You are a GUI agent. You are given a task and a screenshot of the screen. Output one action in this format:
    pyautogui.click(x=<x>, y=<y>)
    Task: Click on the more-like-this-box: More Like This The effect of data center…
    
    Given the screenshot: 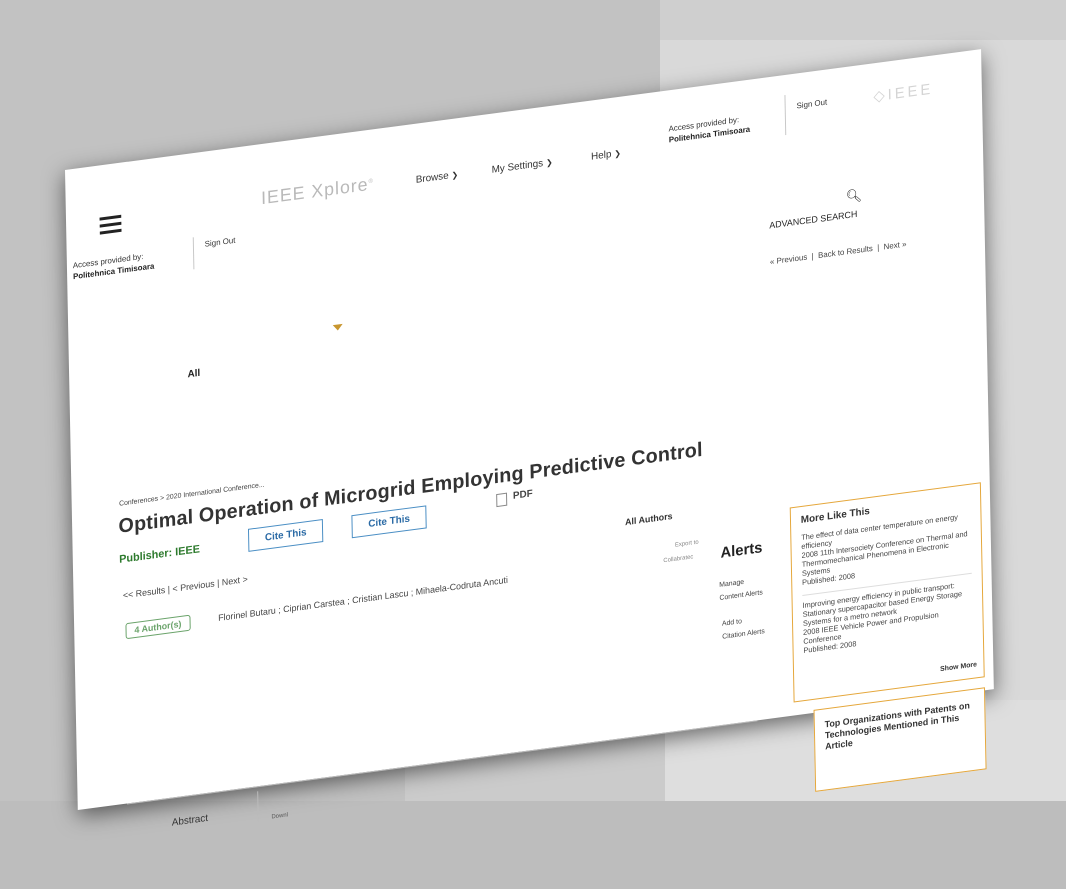 What is the action you would take?
    pyautogui.click(x=887, y=592)
    